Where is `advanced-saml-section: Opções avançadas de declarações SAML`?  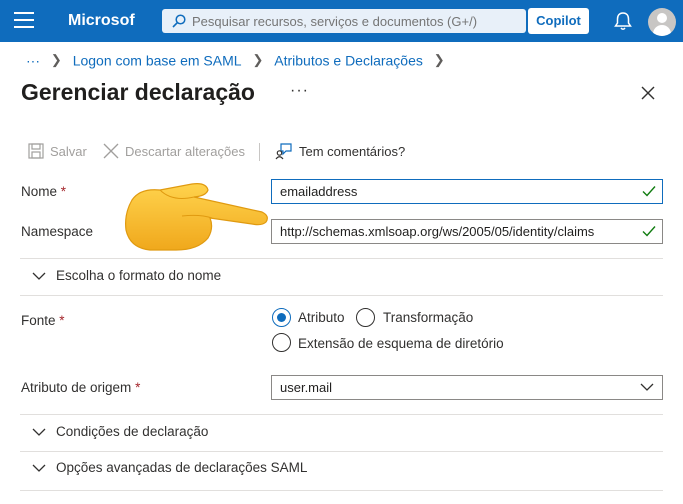 advanced-saml-section: Opções avançadas de declarações SAML is located at coordinates (169, 467).